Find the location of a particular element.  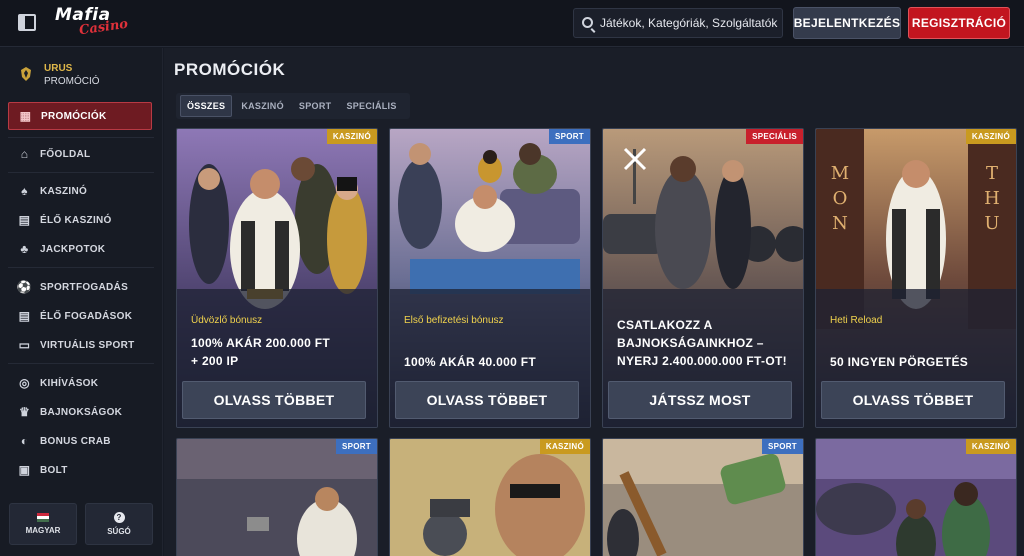

monitor-icon: ▭ is located at coordinates (24, 345).